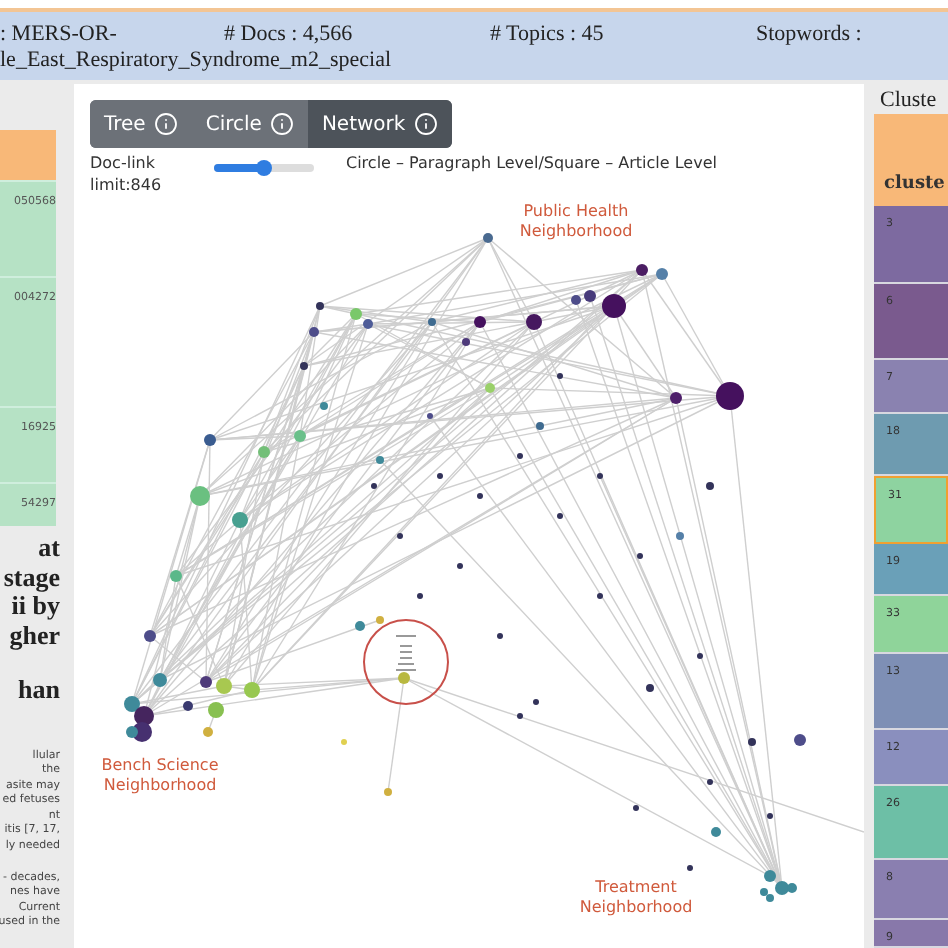  Describe the element at coordinates (58, 35) in the screenshot. I see `dataset-name: : MERS-OR-` at that location.